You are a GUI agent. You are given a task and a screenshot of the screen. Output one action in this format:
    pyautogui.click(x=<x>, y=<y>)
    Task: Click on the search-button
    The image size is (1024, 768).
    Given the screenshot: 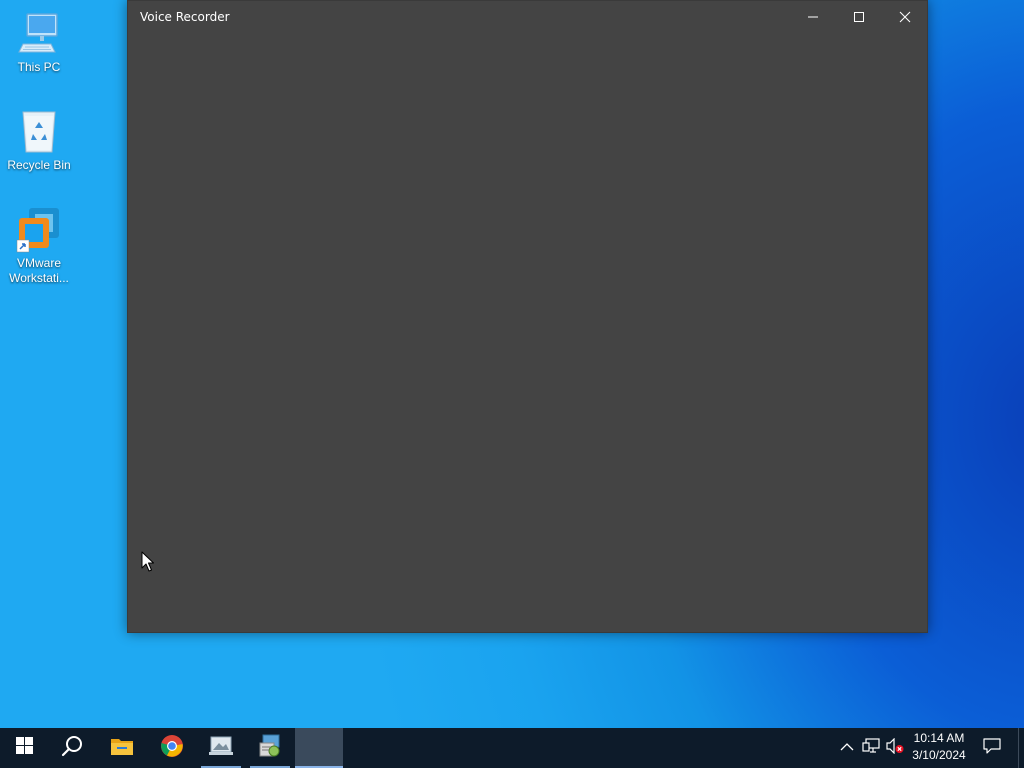 What is the action you would take?
    pyautogui.click(x=72, y=748)
    